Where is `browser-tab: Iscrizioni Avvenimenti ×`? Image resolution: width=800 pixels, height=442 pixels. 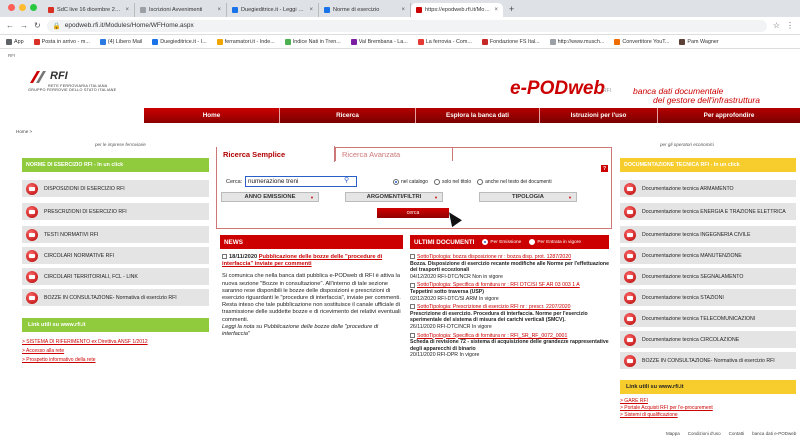
browser-tab: Iscrizioni Avvenimenti × is located at coordinates (181, 10).